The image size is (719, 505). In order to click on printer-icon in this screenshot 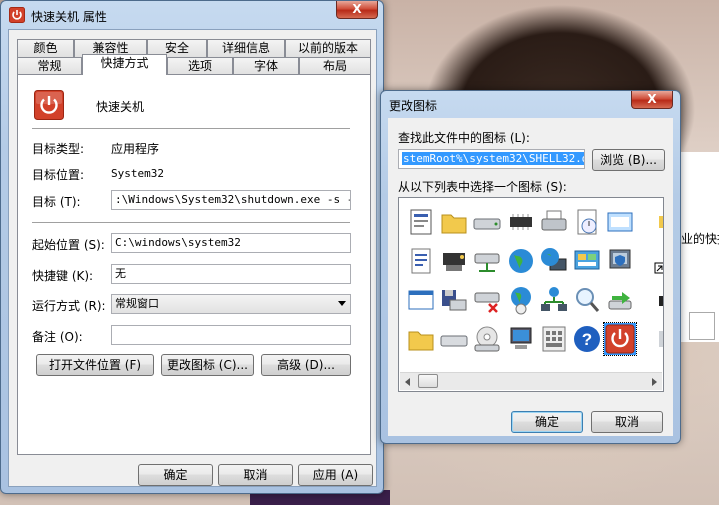, I will do `click(554, 222)`.